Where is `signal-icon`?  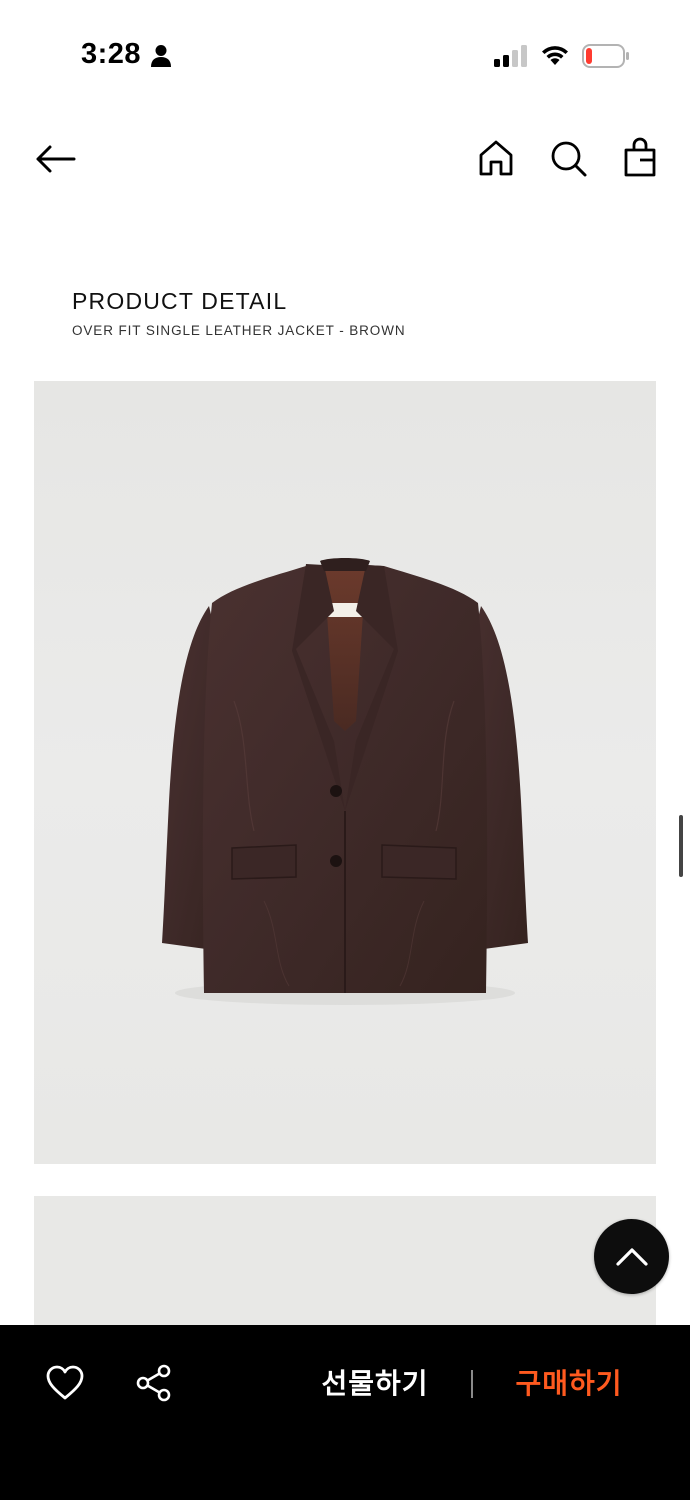
signal-icon is located at coordinates (510, 56).